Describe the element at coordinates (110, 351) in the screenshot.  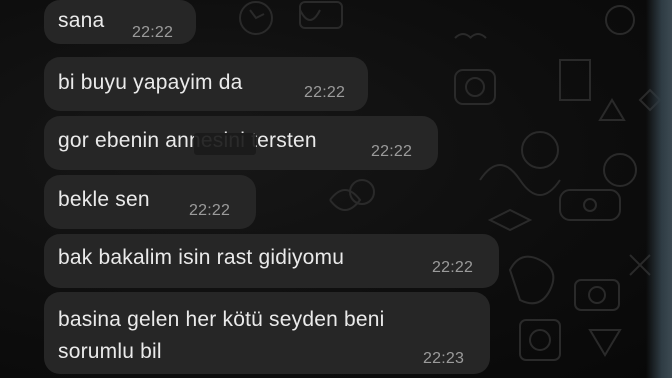
I see `message-text-line-2: sorumlu bil` at that location.